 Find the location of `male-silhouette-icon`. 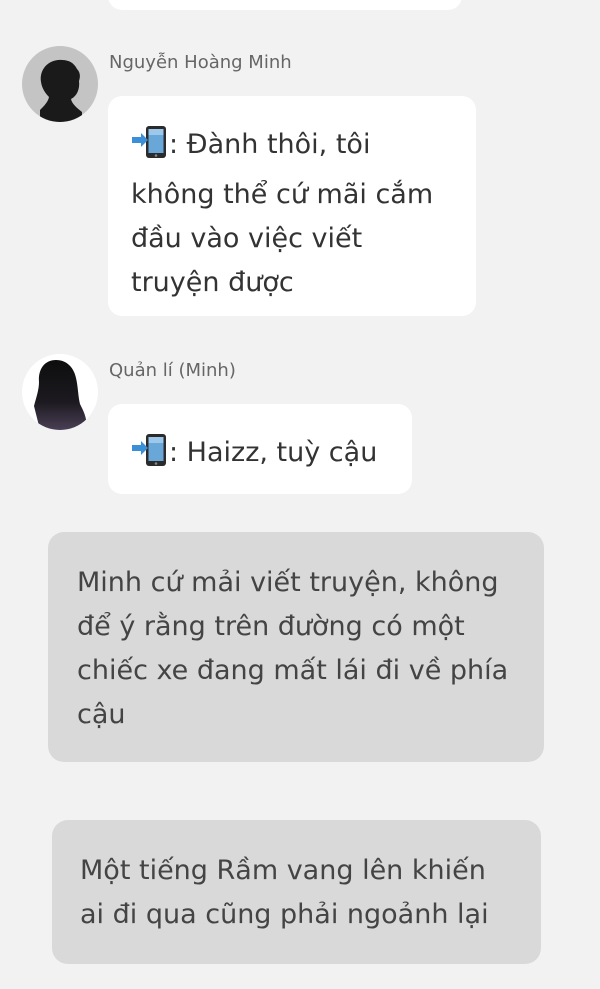

male-silhouette-icon is located at coordinates (60, 84).